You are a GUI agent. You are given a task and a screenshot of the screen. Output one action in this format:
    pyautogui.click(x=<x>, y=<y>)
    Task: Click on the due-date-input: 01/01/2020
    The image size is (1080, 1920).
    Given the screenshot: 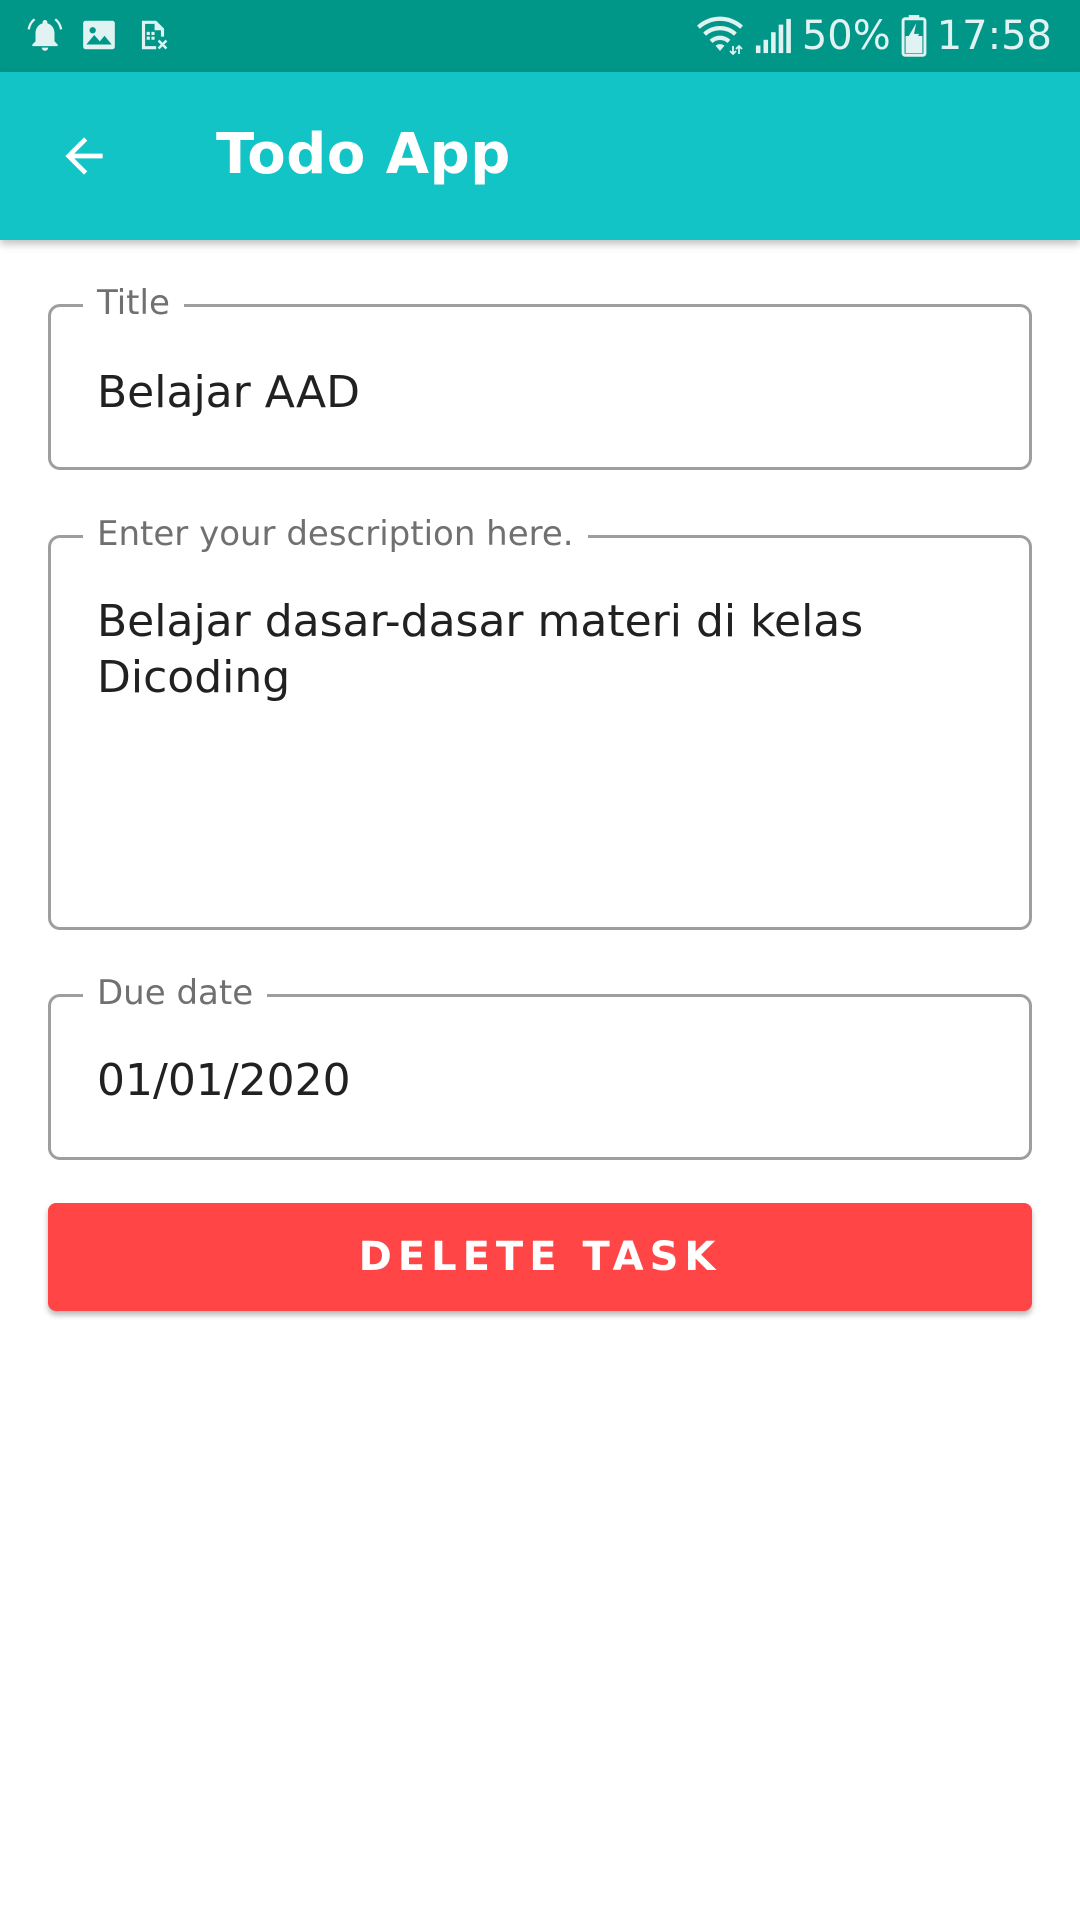 What is the action you would take?
    pyautogui.click(x=543, y=1081)
    